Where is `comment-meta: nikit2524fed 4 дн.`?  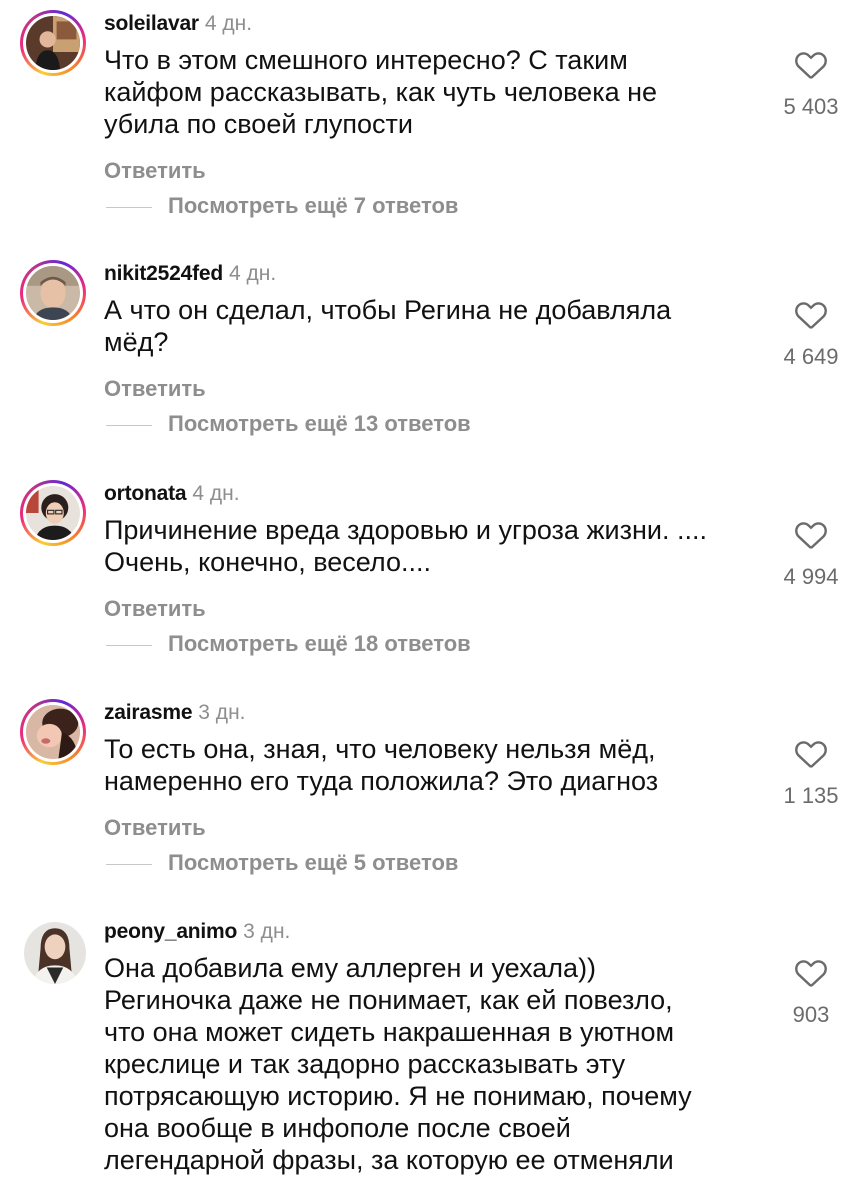
comment-meta: nikit2524fed 4 дн. is located at coordinates (190, 274).